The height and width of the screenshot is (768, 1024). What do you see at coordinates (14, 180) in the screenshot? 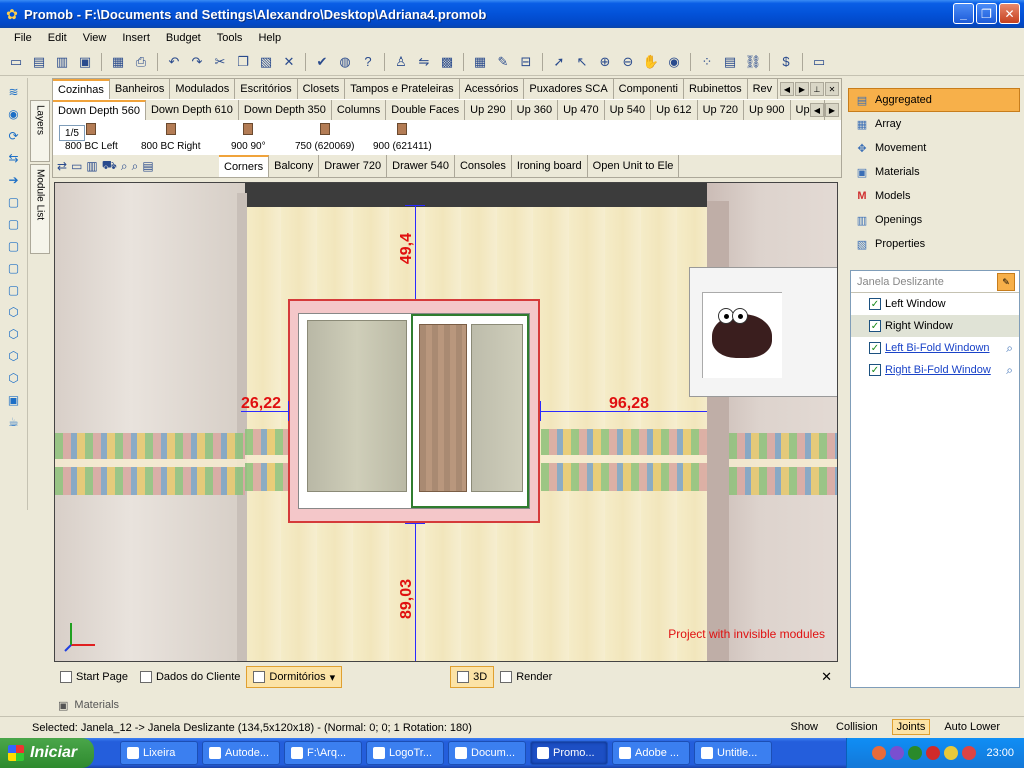
I see `arrow-right-icon: ➔` at bounding box center [14, 180].